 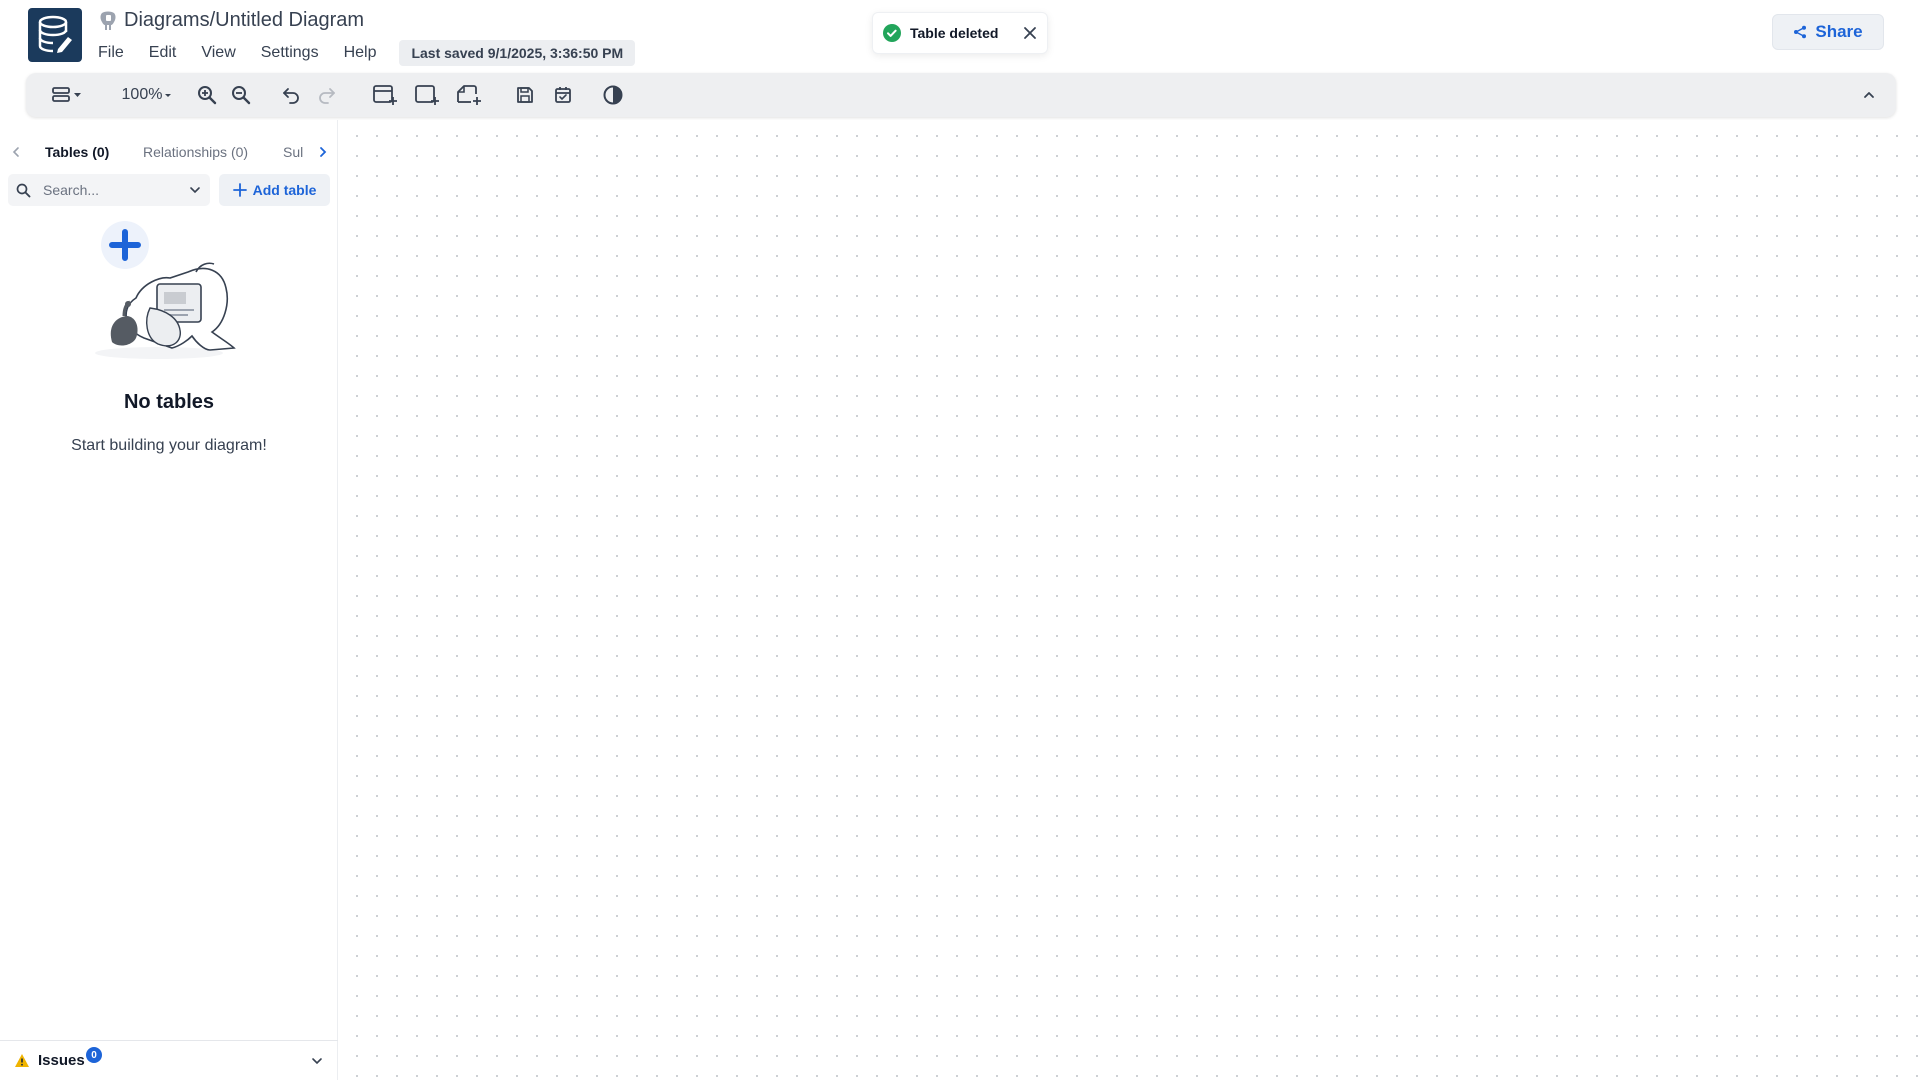 I want to click on add-area-button, so click(x=427, y=95).